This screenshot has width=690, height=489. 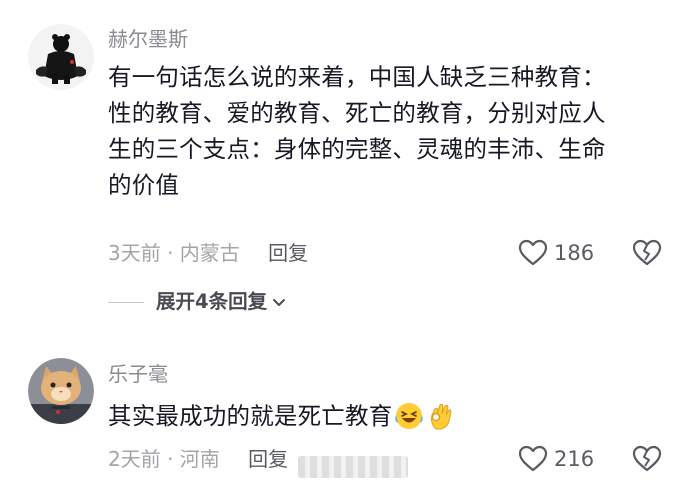 What do you see at coordinates (212, 301) in the screenshot?
I see `expand-replies-label: 展开4条回复` at bounding box center [212, 301].